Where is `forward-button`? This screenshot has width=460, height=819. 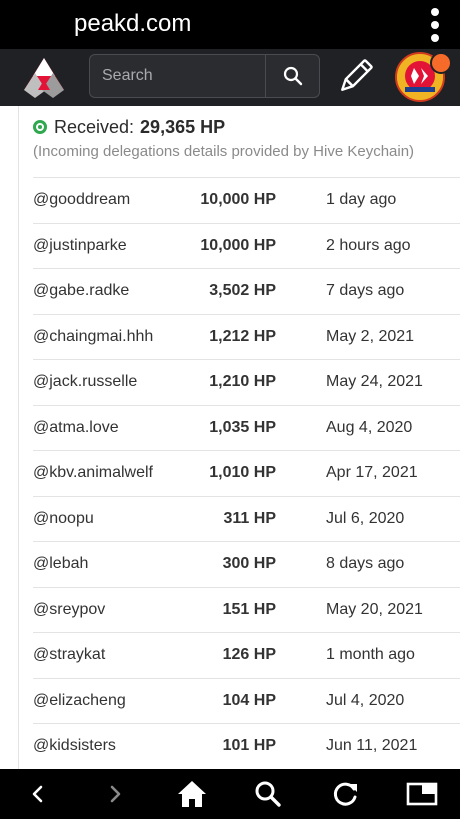 forward-button is located at coordinates (115, 794).